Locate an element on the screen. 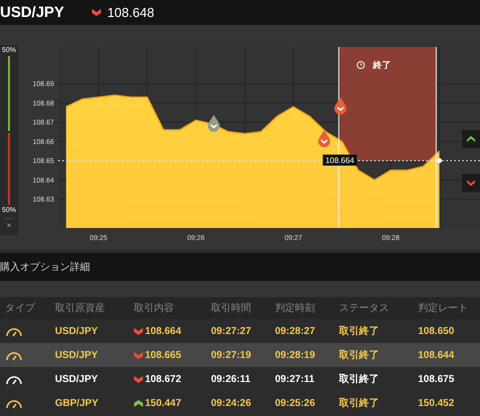 The height and width of the screenshot is (416, 480). trade-time-cell-text: 09:26:11 is located at coordinates (231, 379).